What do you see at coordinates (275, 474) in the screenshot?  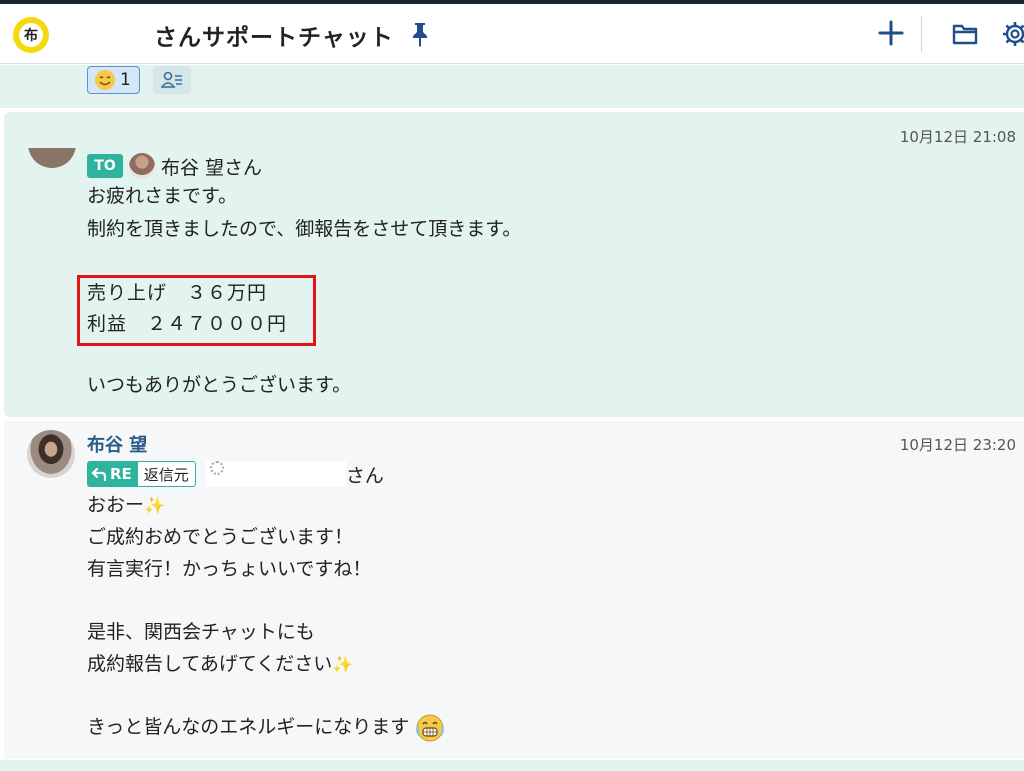 I see `redacted-name` at bounding box center [275, 474].